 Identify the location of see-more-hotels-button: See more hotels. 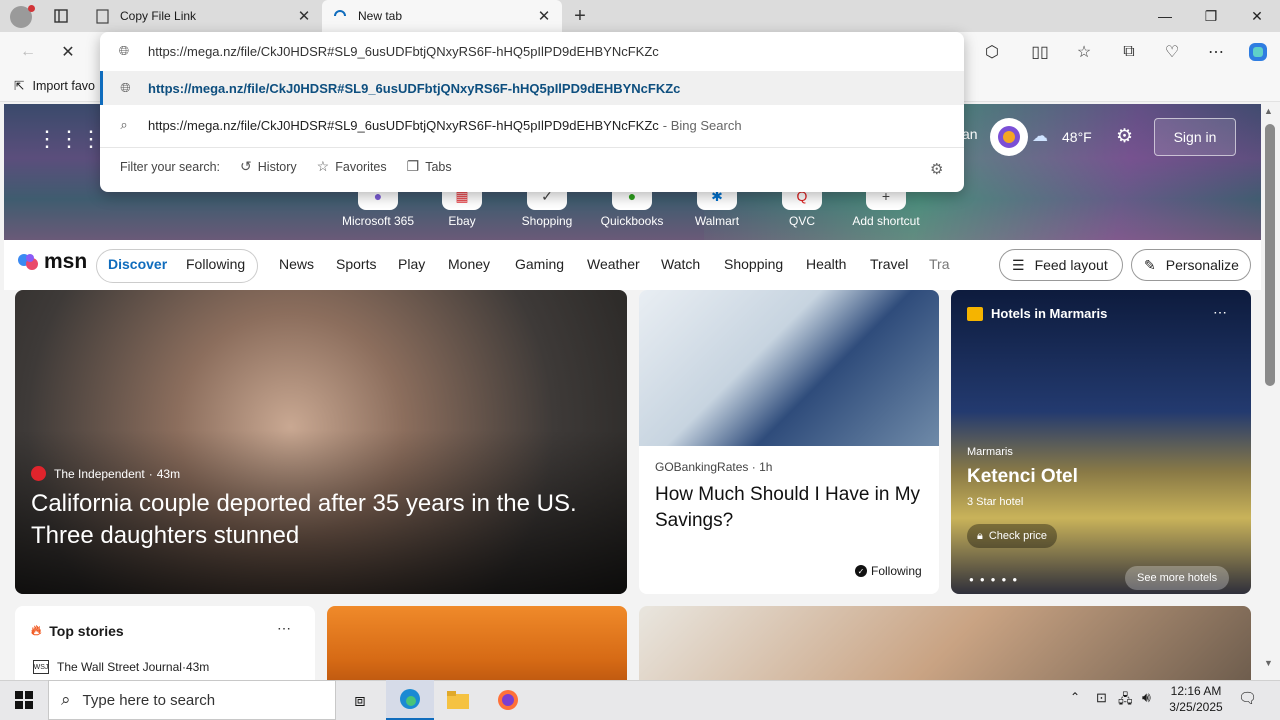
(1177, 578).